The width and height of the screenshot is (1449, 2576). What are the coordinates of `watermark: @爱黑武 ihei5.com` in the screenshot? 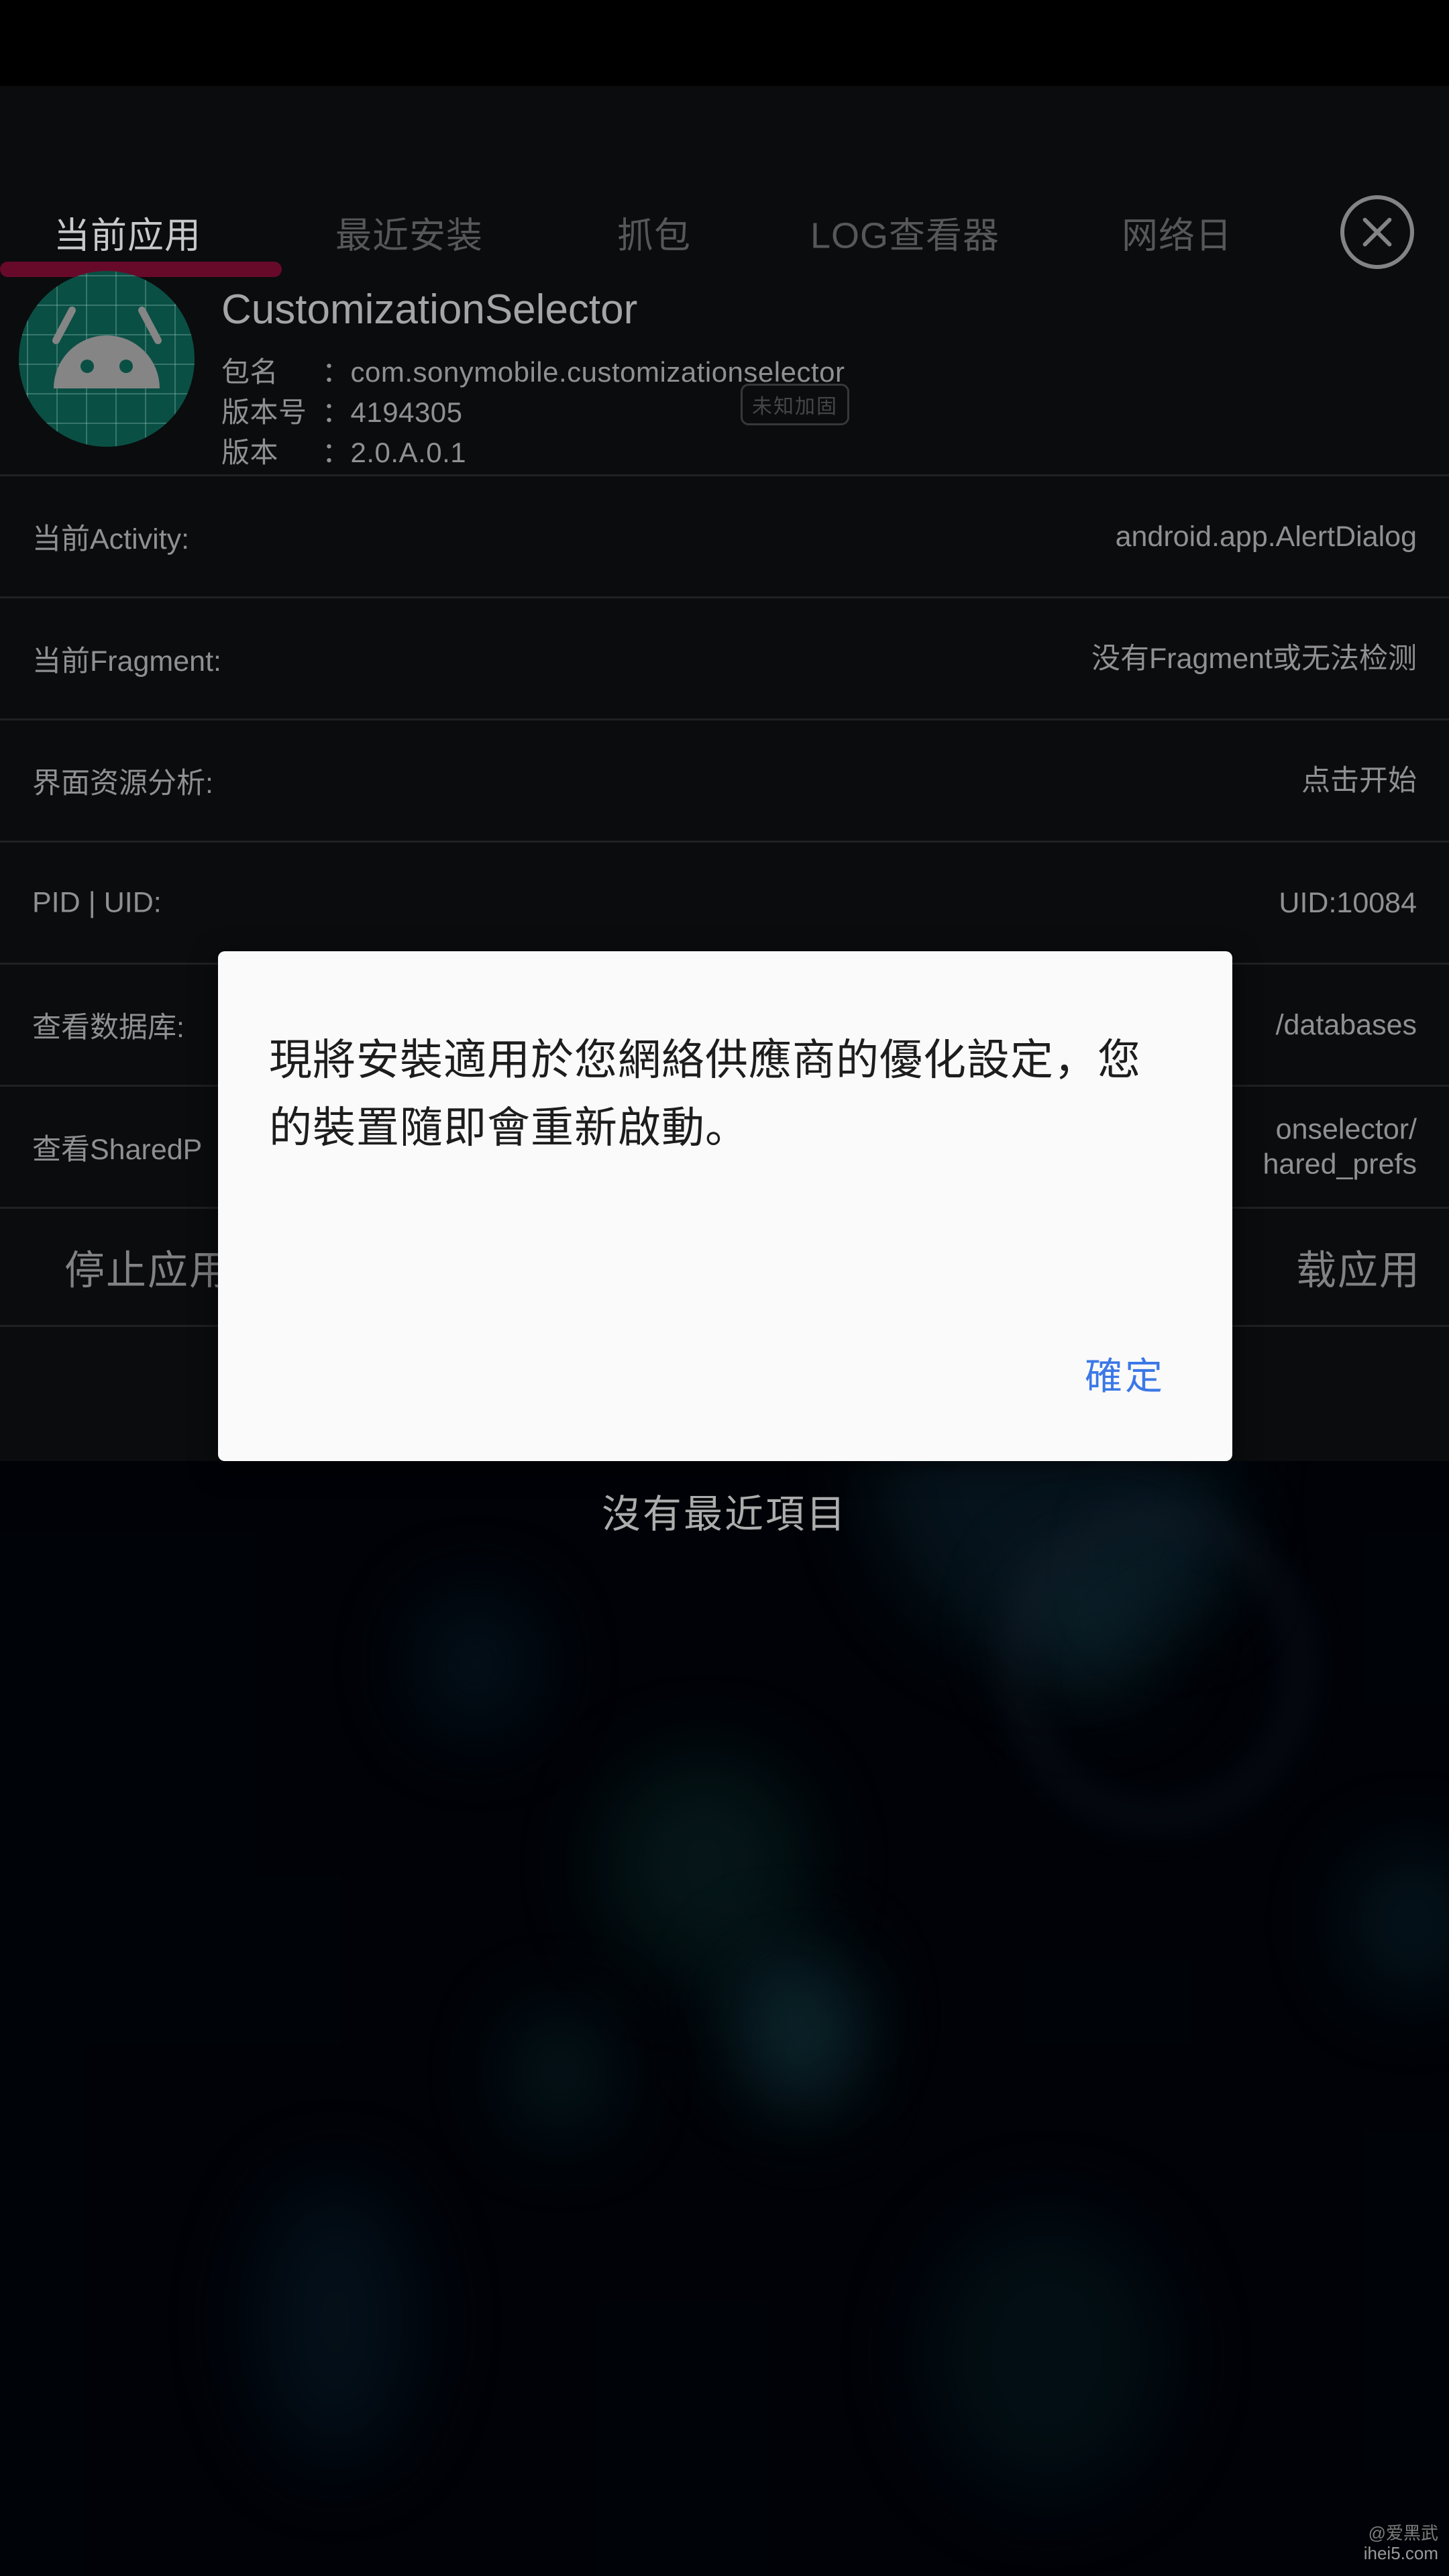 It's located at (1401, 2543).